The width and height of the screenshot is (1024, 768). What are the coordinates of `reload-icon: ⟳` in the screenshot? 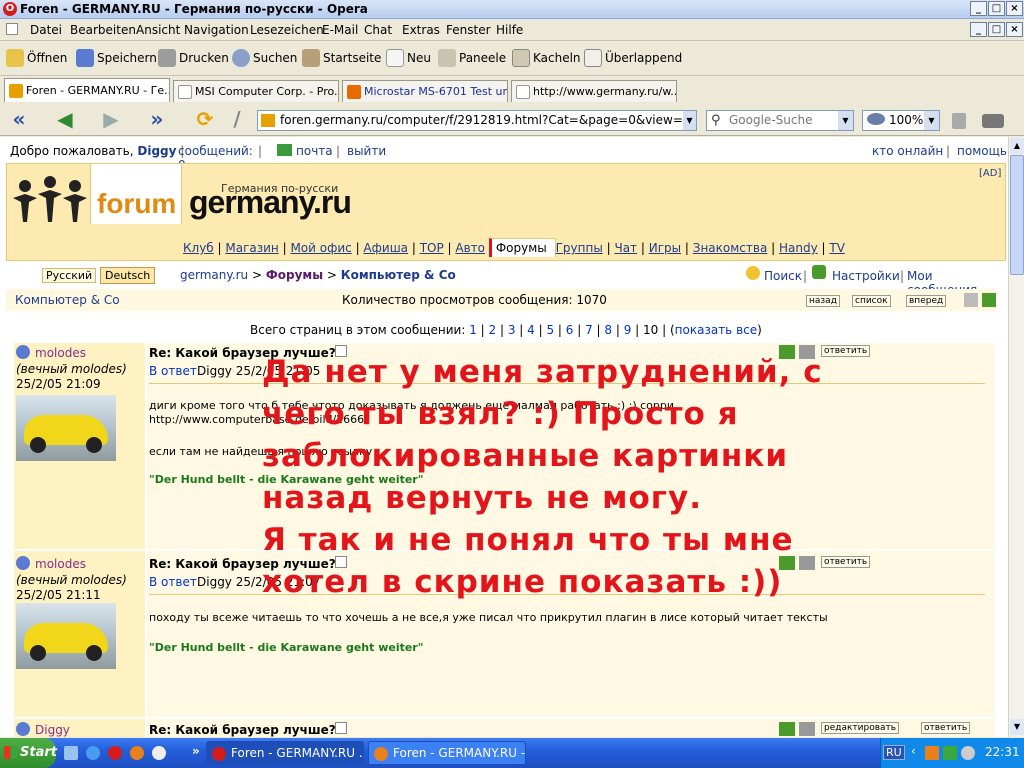 It's located at (205, 120).